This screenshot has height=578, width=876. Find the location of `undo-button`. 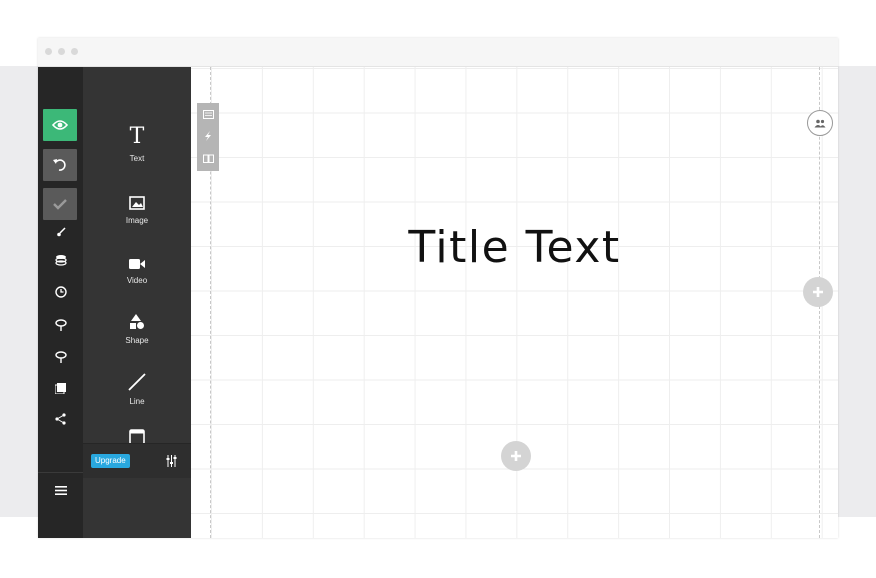

undo-button is located at coordinates (60, 165).